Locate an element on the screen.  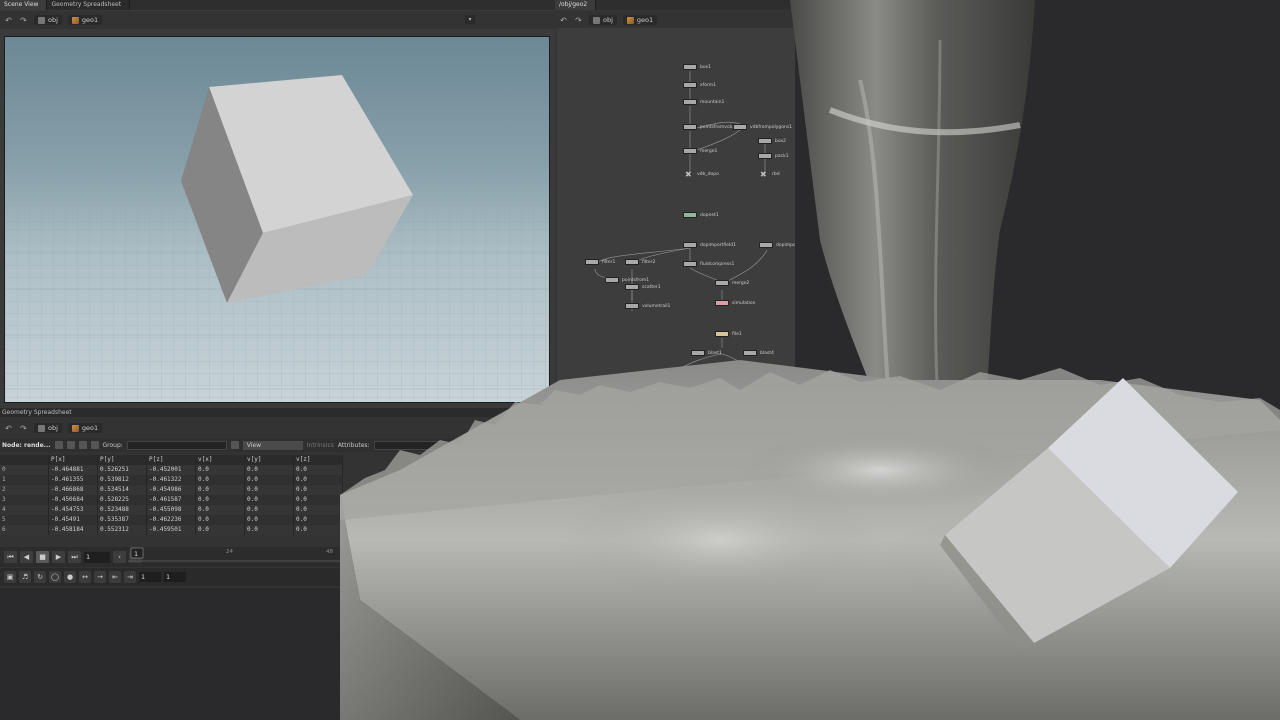
column-header: v[z] is located at coordinates (318, 460).